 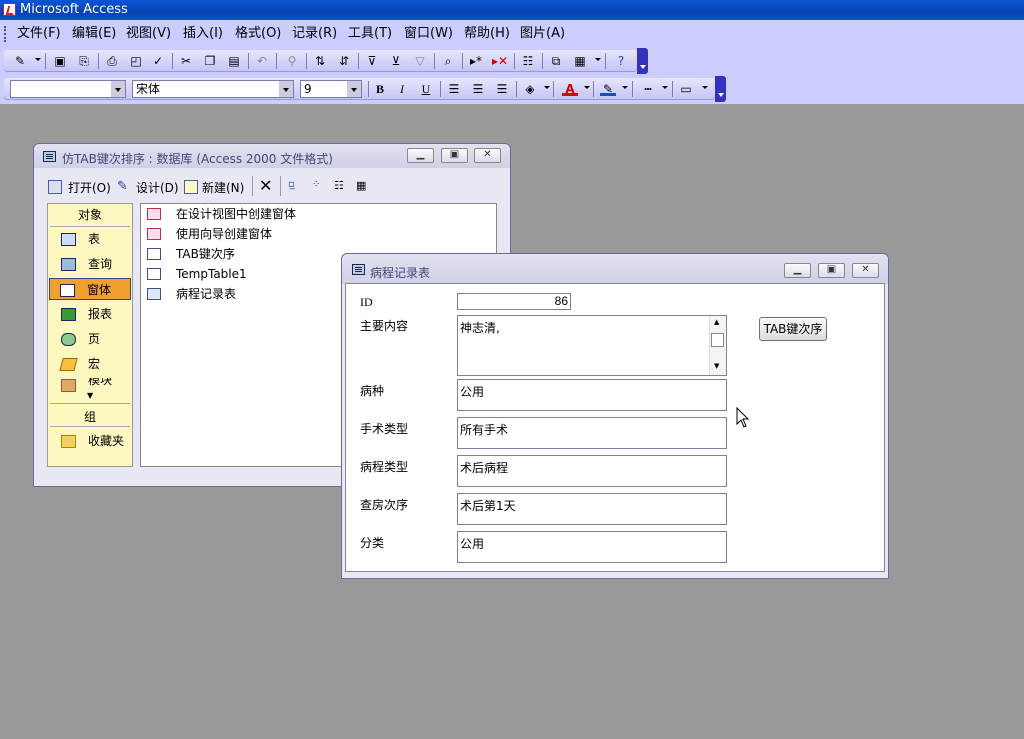 What do you see at coordinates (262, 61) in the screenshot?
I see `undo-icon: ↶` at bounding box center [262, 61].